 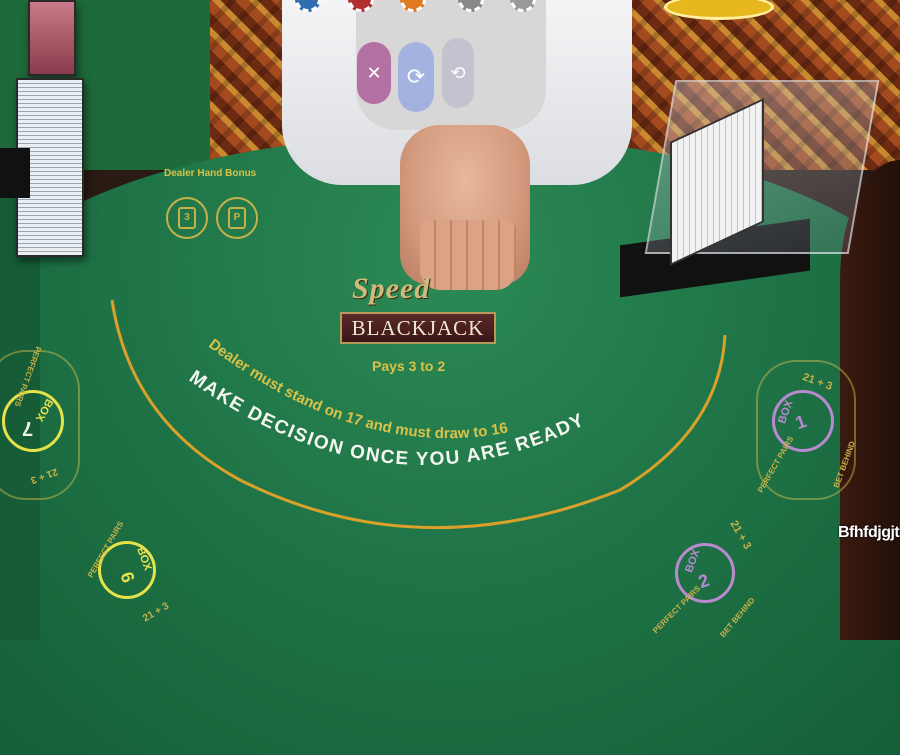 I want to click on seat-2-21-3: 21 + 3, so click(x=740, y=535).